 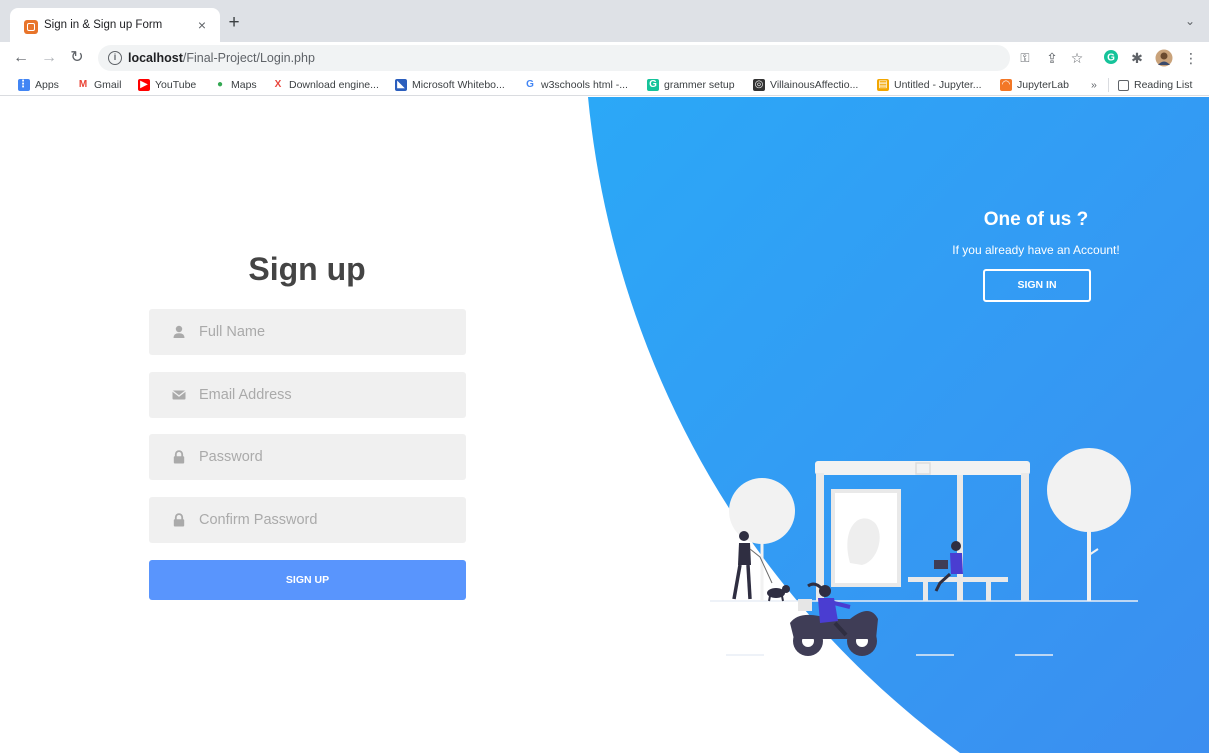 I want to click on bookmark-item: ● Maps, so click(x=235, y=85).